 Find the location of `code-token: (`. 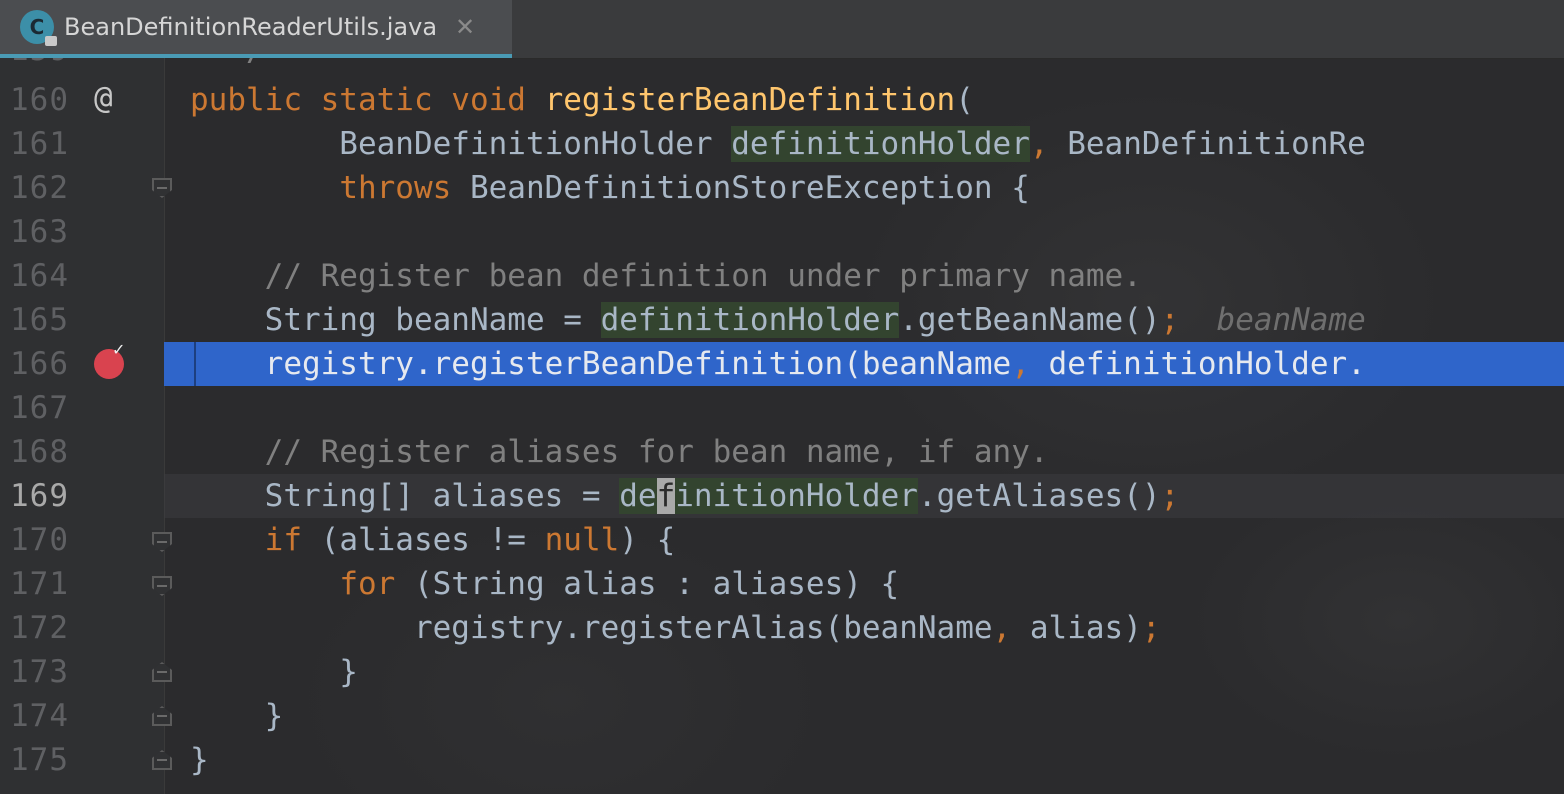

code-token: ( is located at coordinates (964, 100).